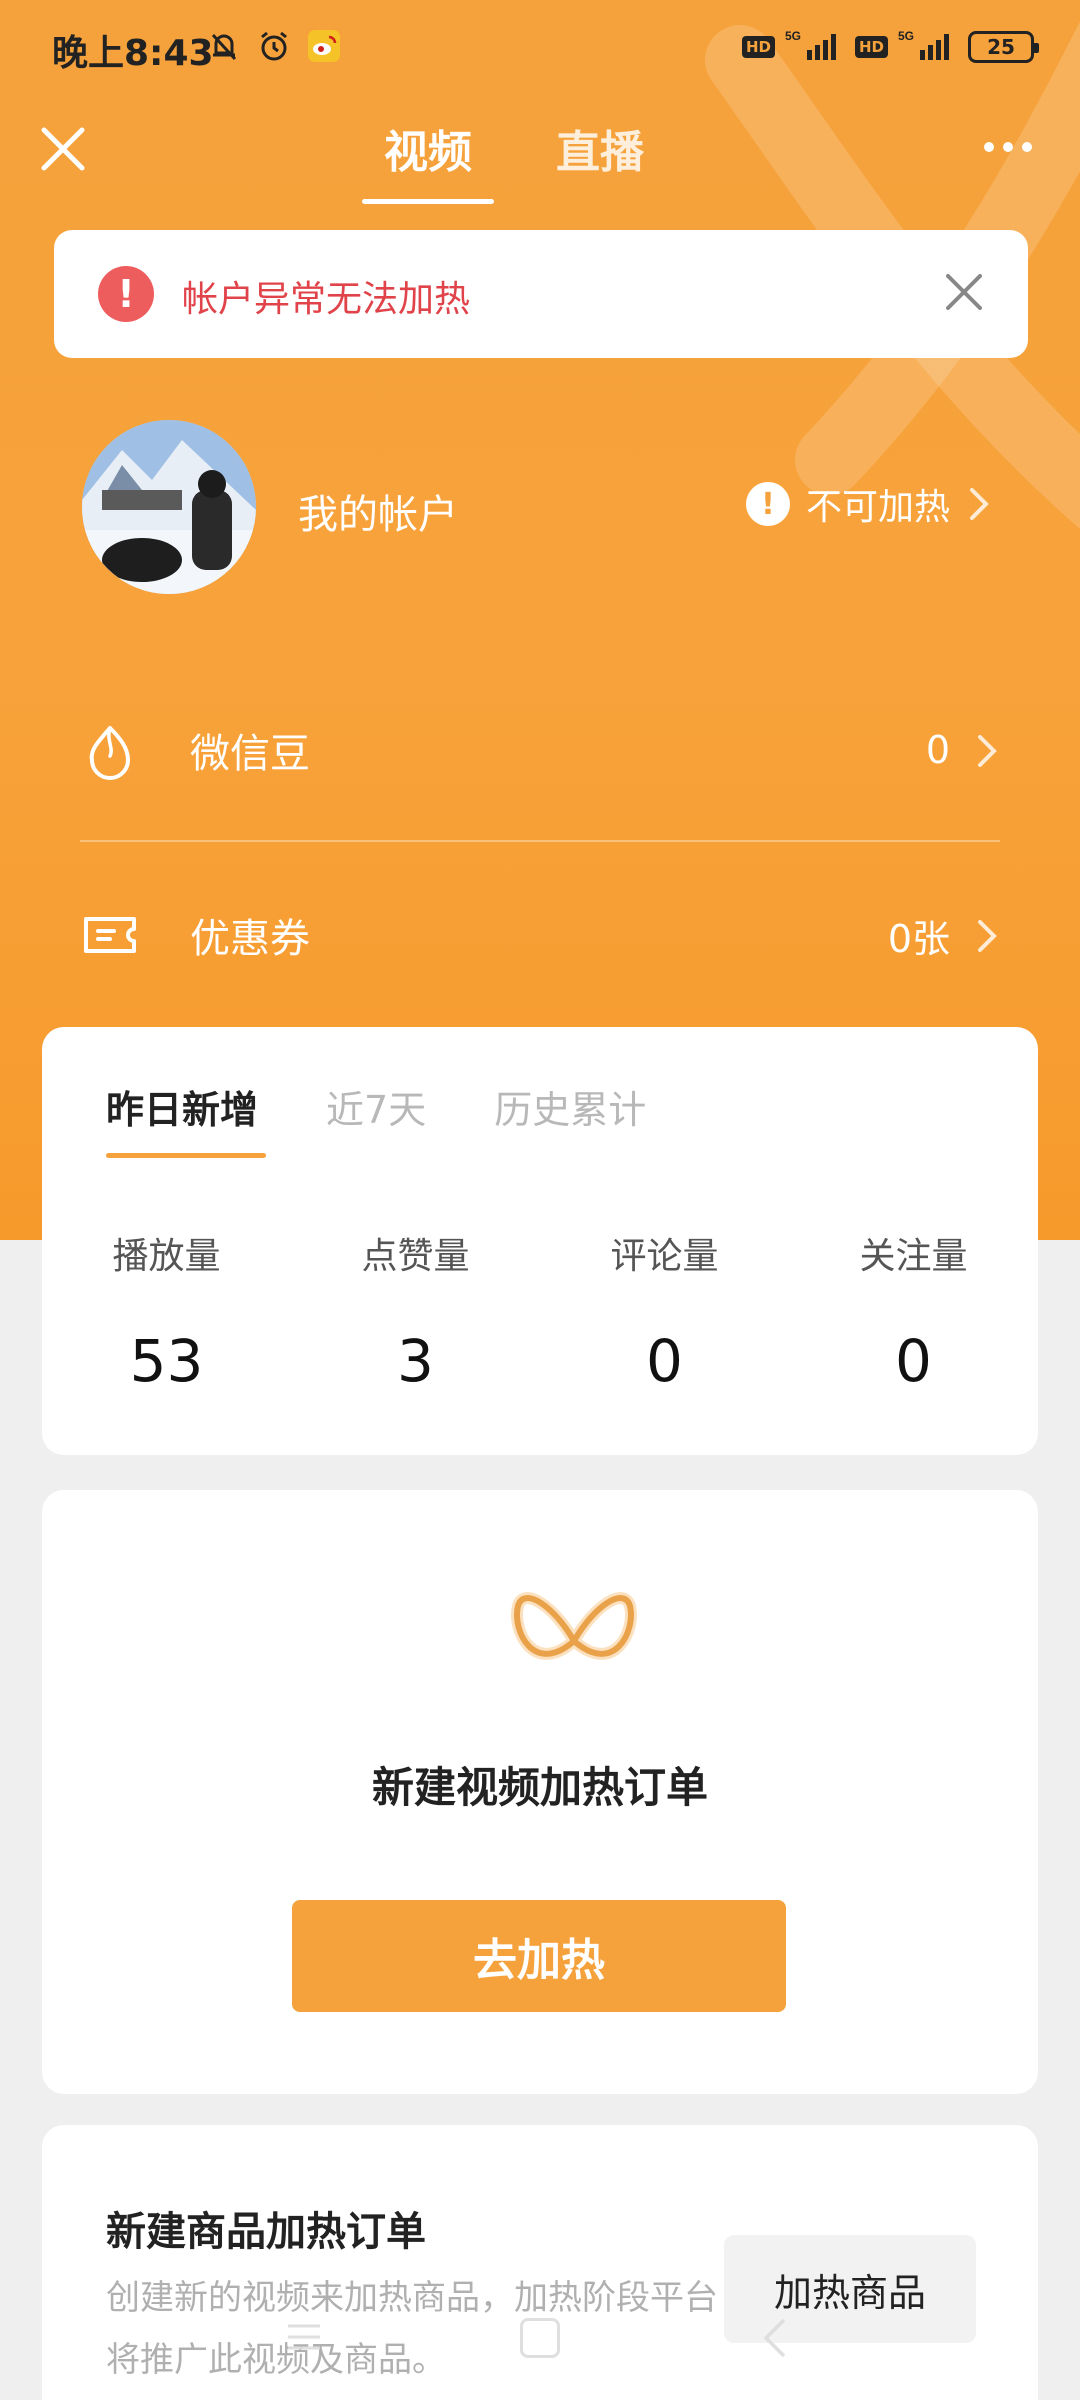 The width and height of the screenshot is (1080, 2400). Describe the element at coordinates (541, 294) in the screenshot. I see `account-alert-banner: ! 帐户异常无法加热` at that location.